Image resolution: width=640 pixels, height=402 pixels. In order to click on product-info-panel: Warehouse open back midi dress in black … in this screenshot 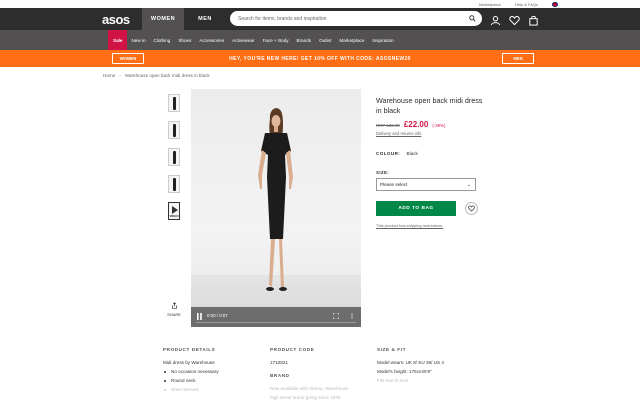, I will do `click(431, 162)`.